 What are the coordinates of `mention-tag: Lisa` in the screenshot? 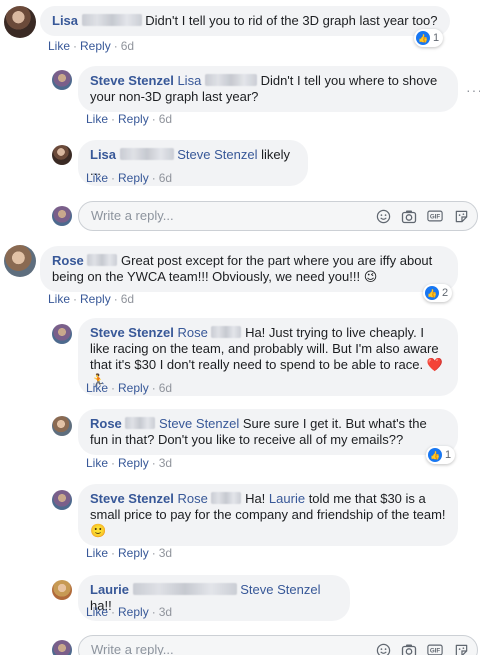 It's located at (189, 80).